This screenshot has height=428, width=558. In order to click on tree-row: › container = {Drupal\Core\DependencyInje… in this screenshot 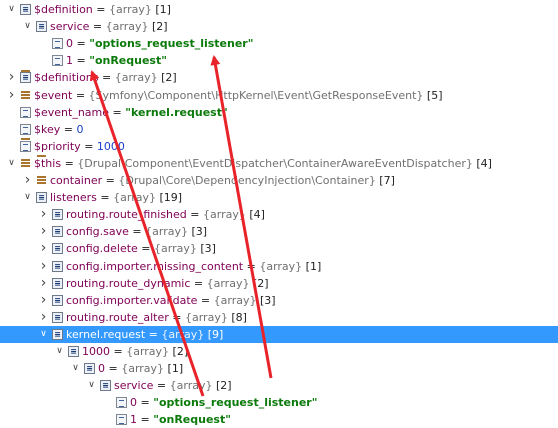, I will do `click(279, 172)`.